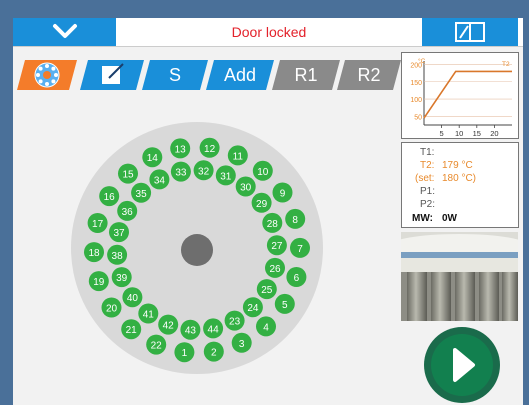 This screenshot has width=529, height=405. Describe the element at coordinates (184, 352) in the screenshot. I see `position-1: 1` at that location.